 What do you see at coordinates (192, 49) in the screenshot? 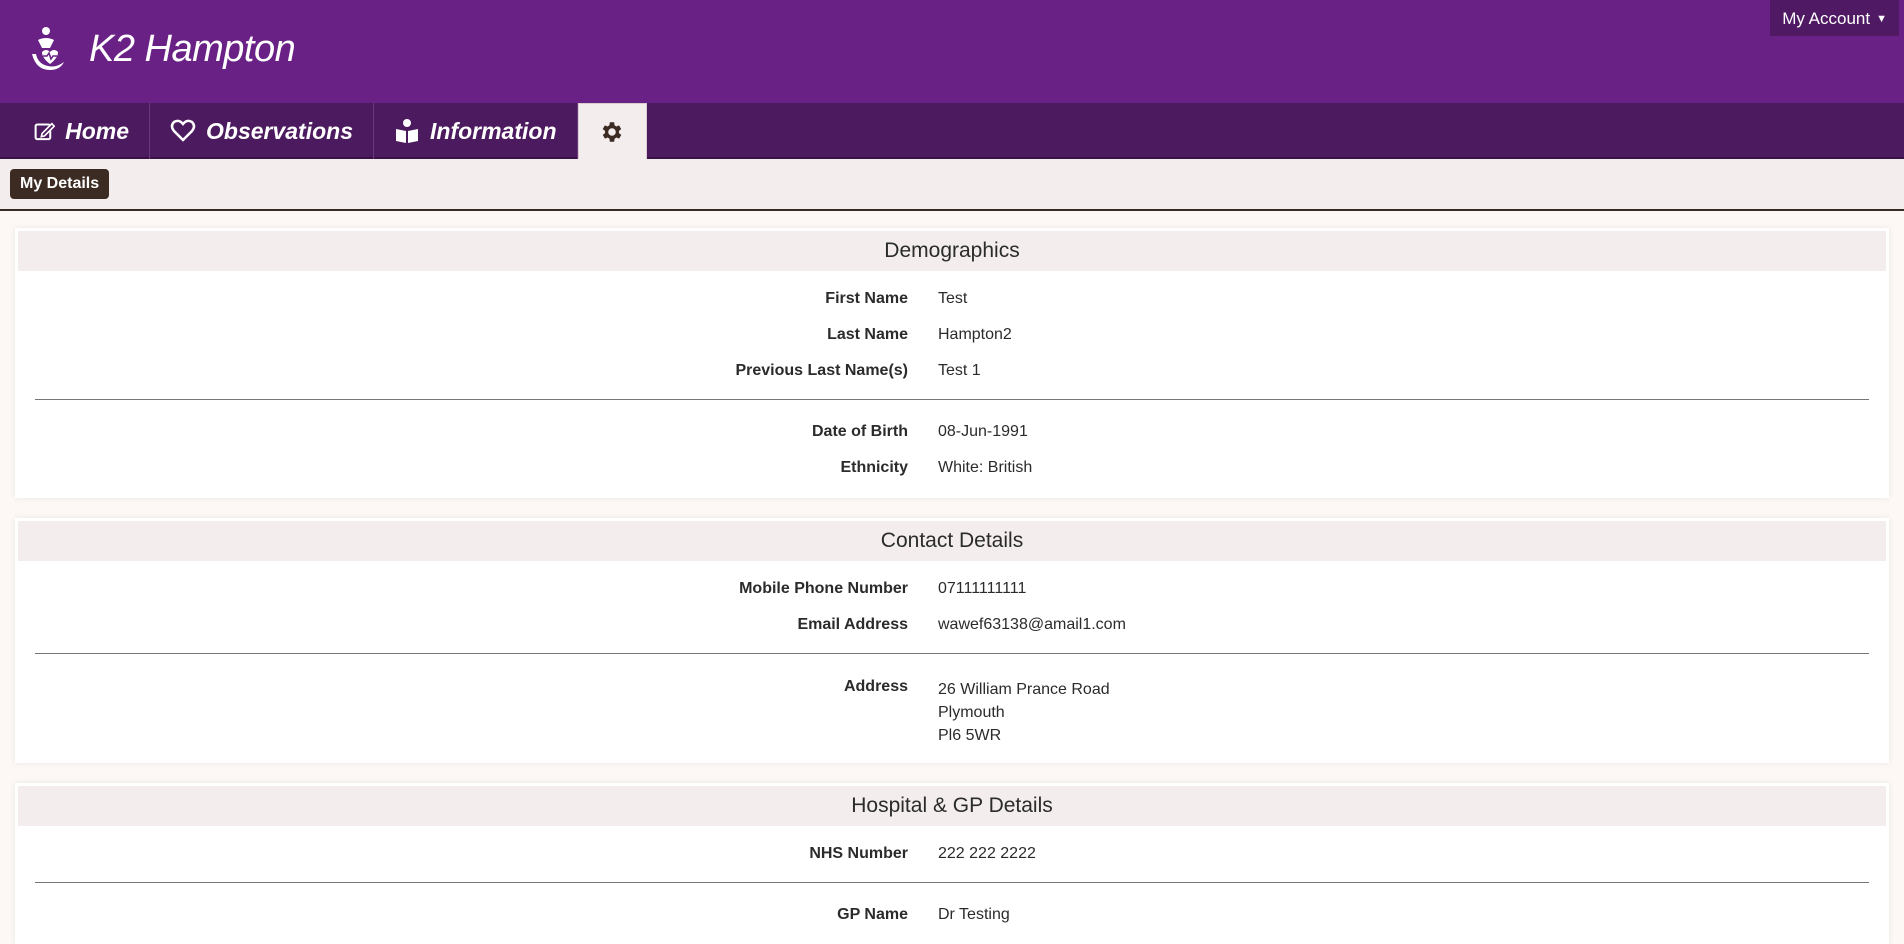
I see `app-title: K2 Hampton` at bounding box center [192, 49].